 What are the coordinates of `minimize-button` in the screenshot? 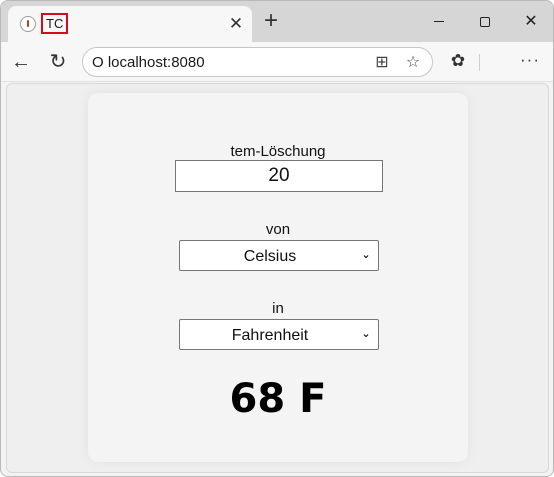 It's located at (439, 22).